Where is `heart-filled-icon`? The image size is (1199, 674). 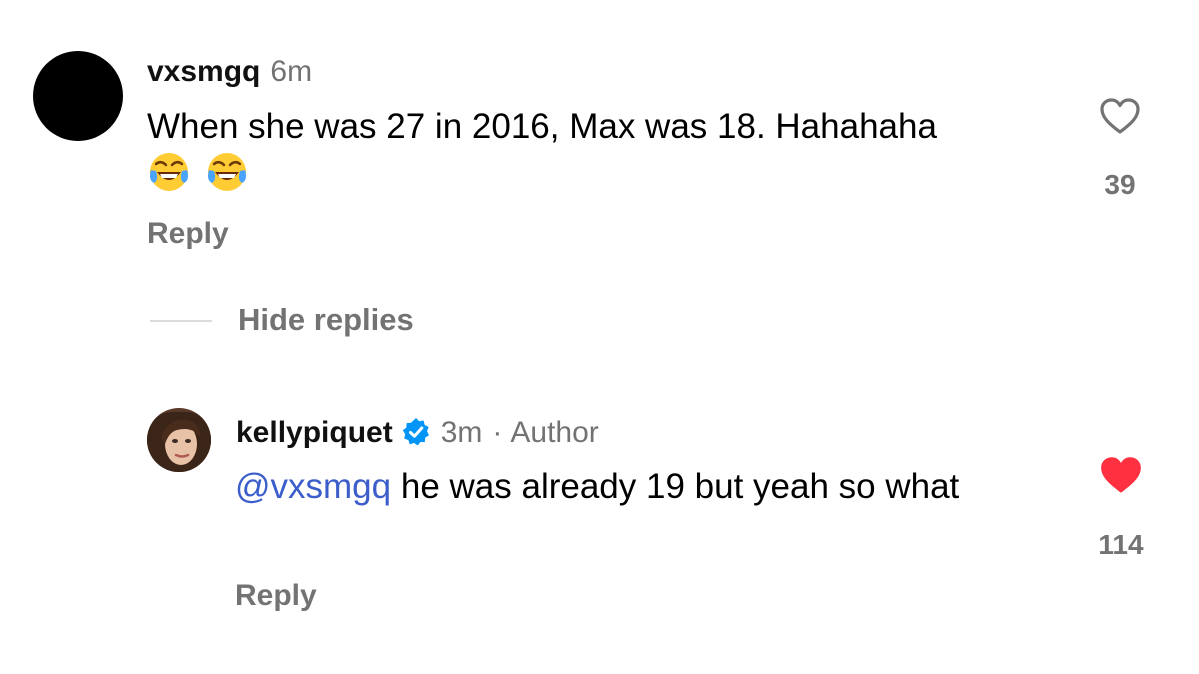 heart-filled-icon is located at coordinates (1121, 475).